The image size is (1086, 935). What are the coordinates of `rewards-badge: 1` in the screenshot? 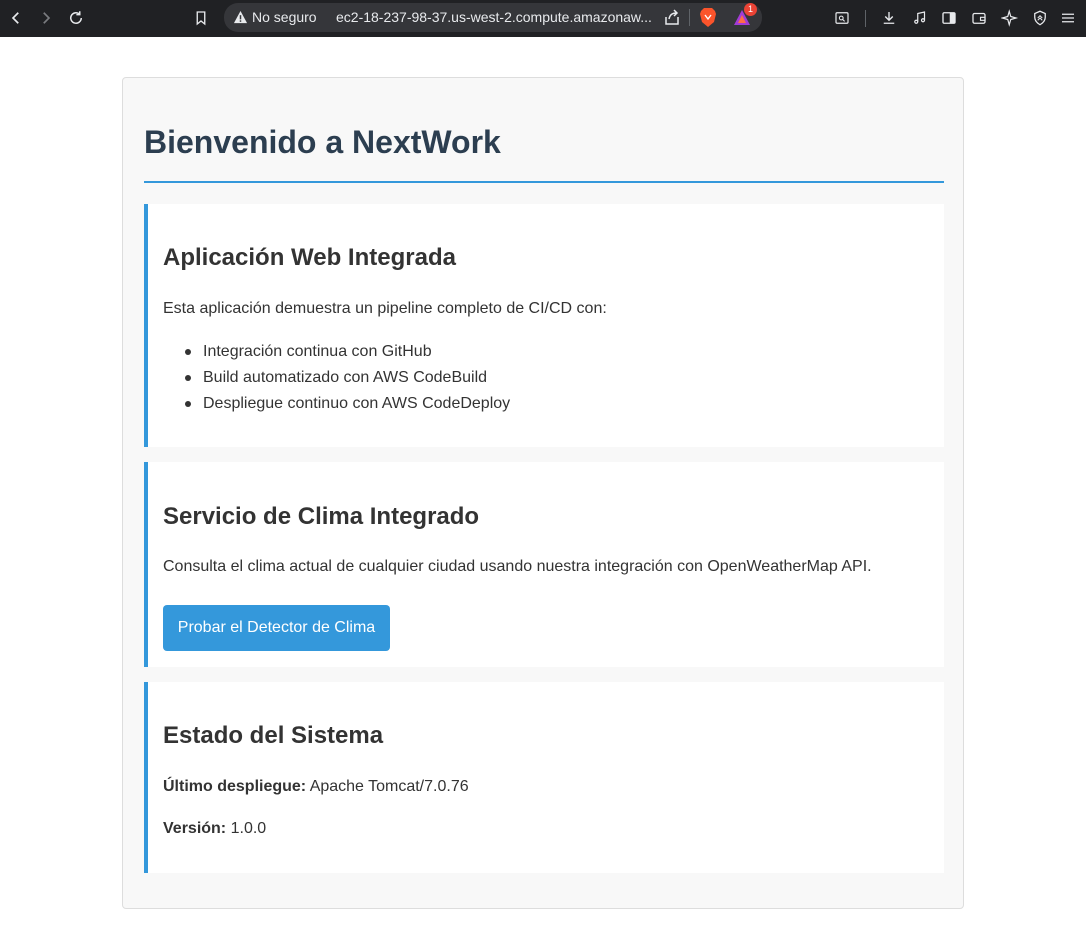 It's located at (750, 9).